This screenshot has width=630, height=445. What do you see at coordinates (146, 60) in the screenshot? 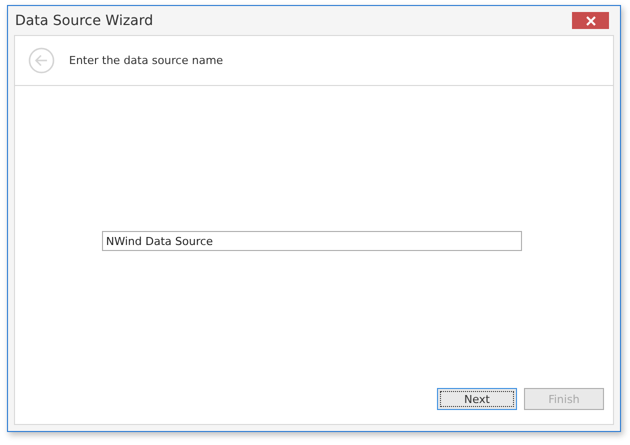
I see `step-title: Enter the data source name` at bounding box center [146, 60].